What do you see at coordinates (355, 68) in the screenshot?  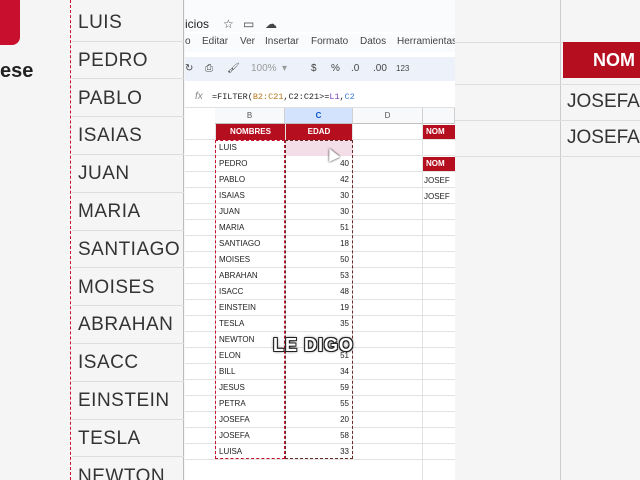 I see `decrease-decimal-button: .0` at bounding box center [355, 68].